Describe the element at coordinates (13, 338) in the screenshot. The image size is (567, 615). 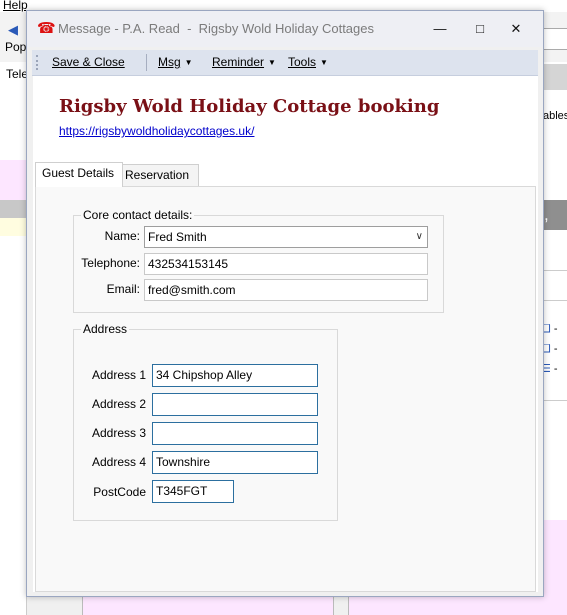
I see `background-left-pane` at that location.